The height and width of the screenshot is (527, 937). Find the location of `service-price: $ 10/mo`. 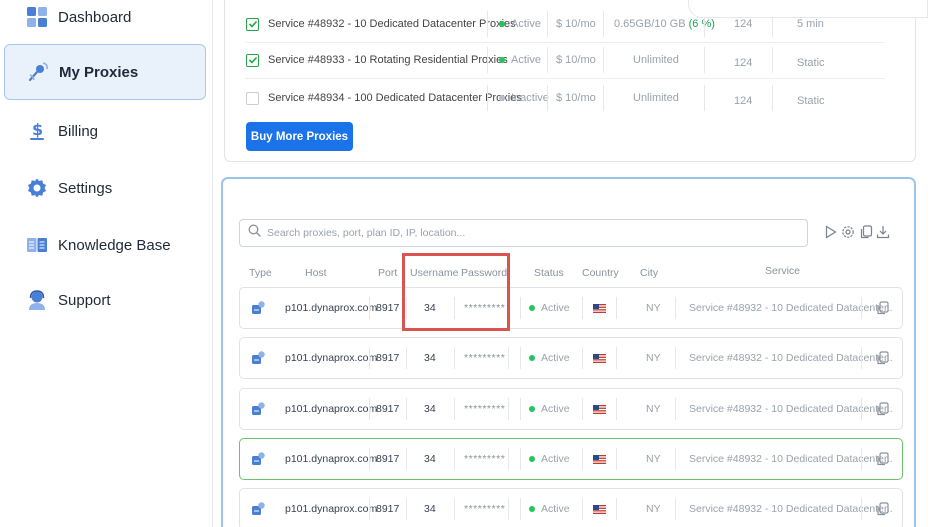

service-price: $ 10/mo is located at coordinates (576, 60).